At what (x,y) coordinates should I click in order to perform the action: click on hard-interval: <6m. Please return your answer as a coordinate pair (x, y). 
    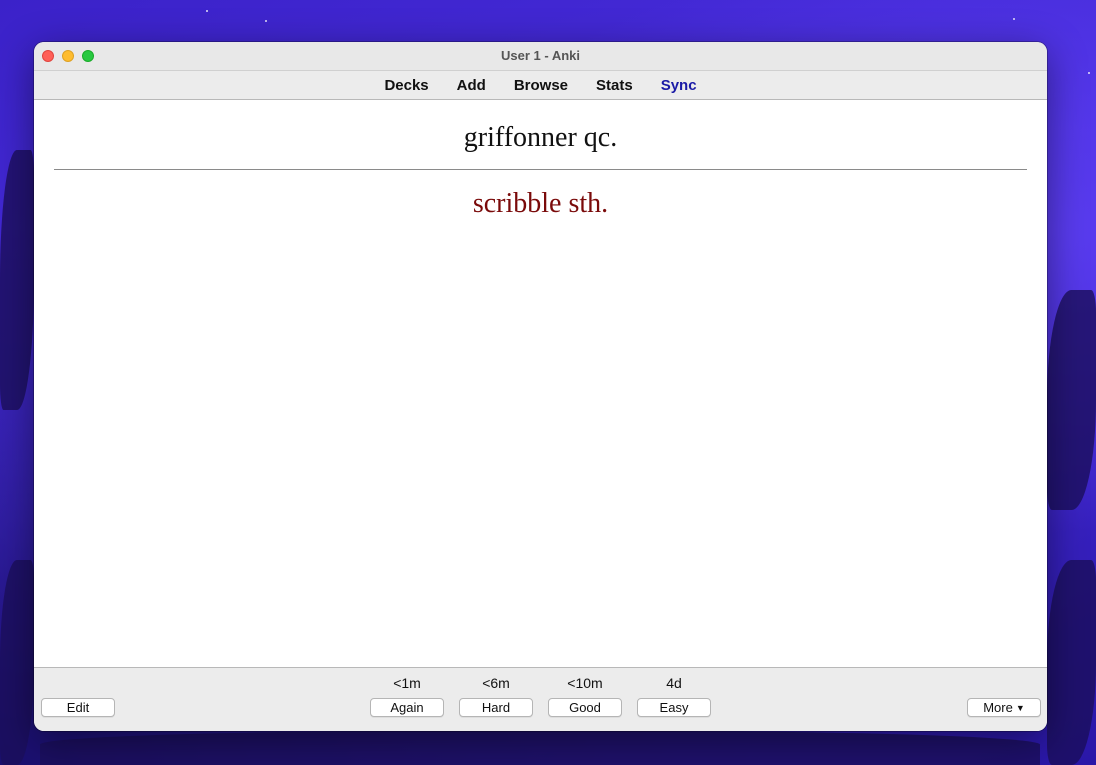
    Looking at the image, I should click on (496, 683).